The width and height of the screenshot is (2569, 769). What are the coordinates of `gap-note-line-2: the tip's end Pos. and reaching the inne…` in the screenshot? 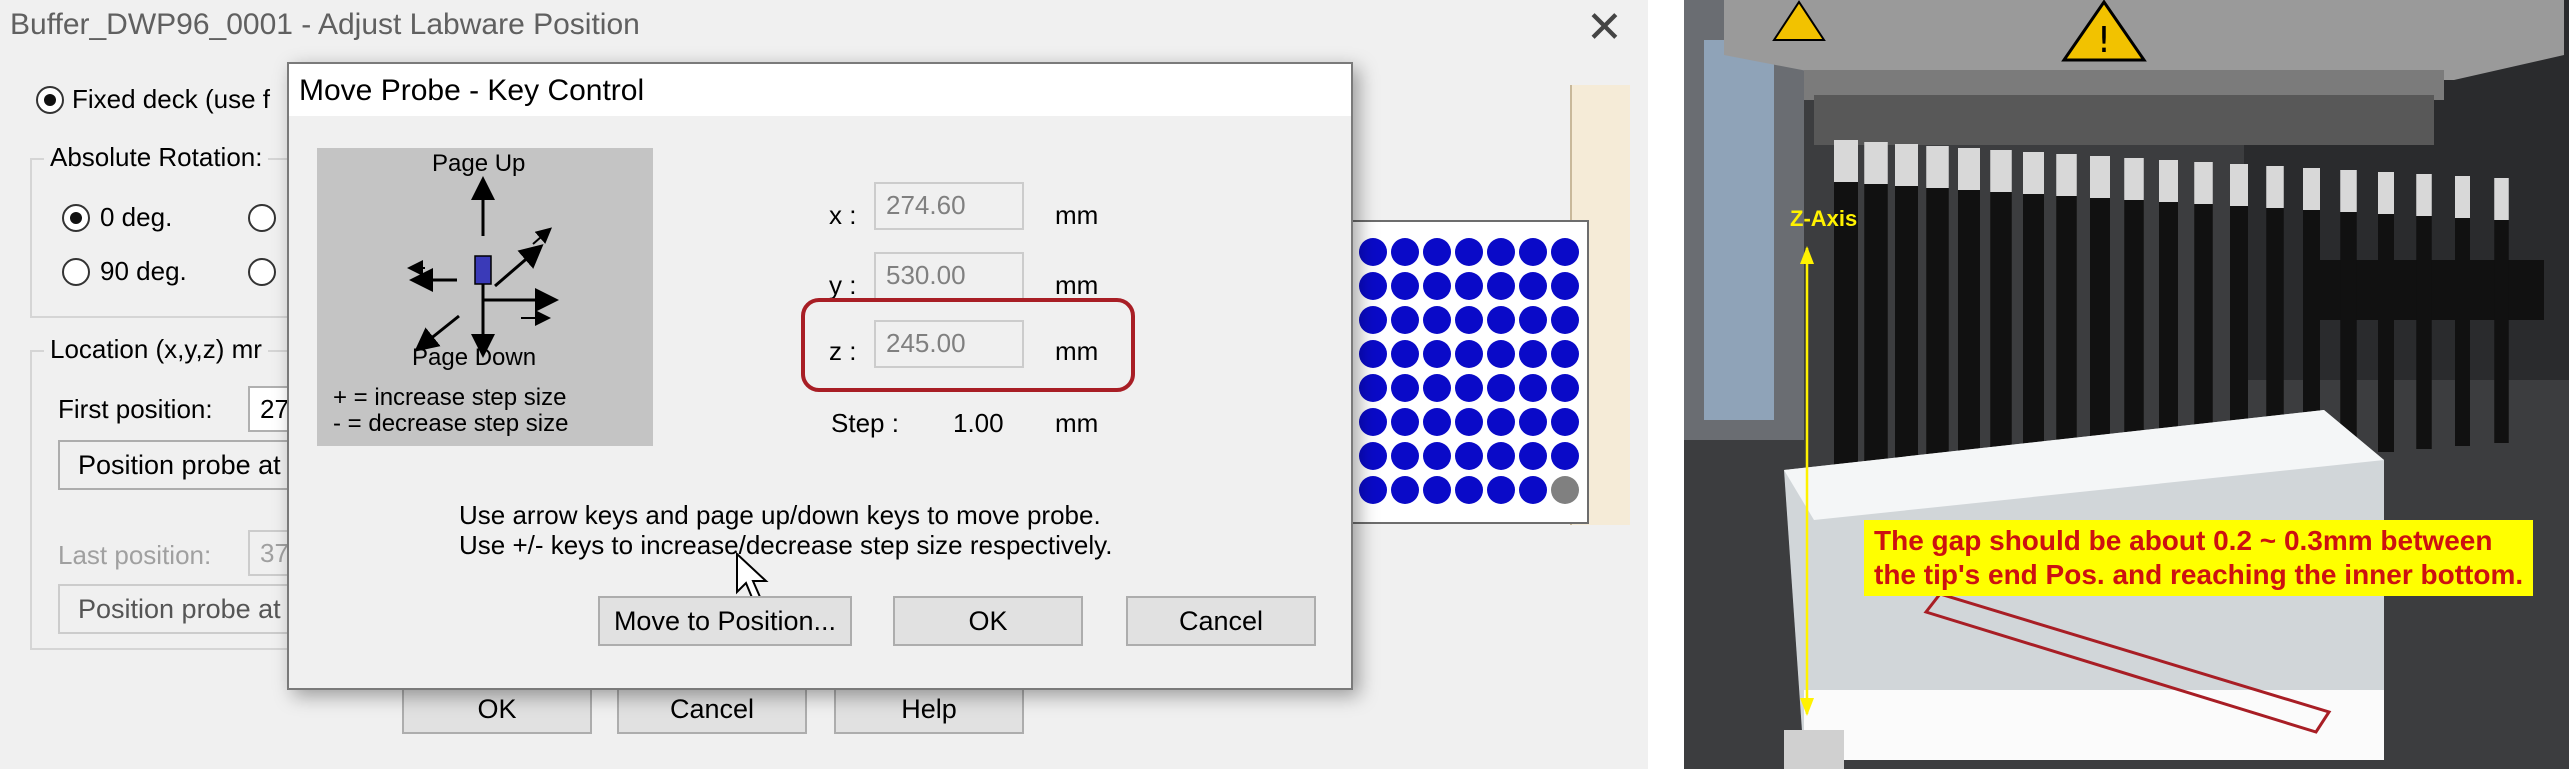 It's located at (2199, 574).